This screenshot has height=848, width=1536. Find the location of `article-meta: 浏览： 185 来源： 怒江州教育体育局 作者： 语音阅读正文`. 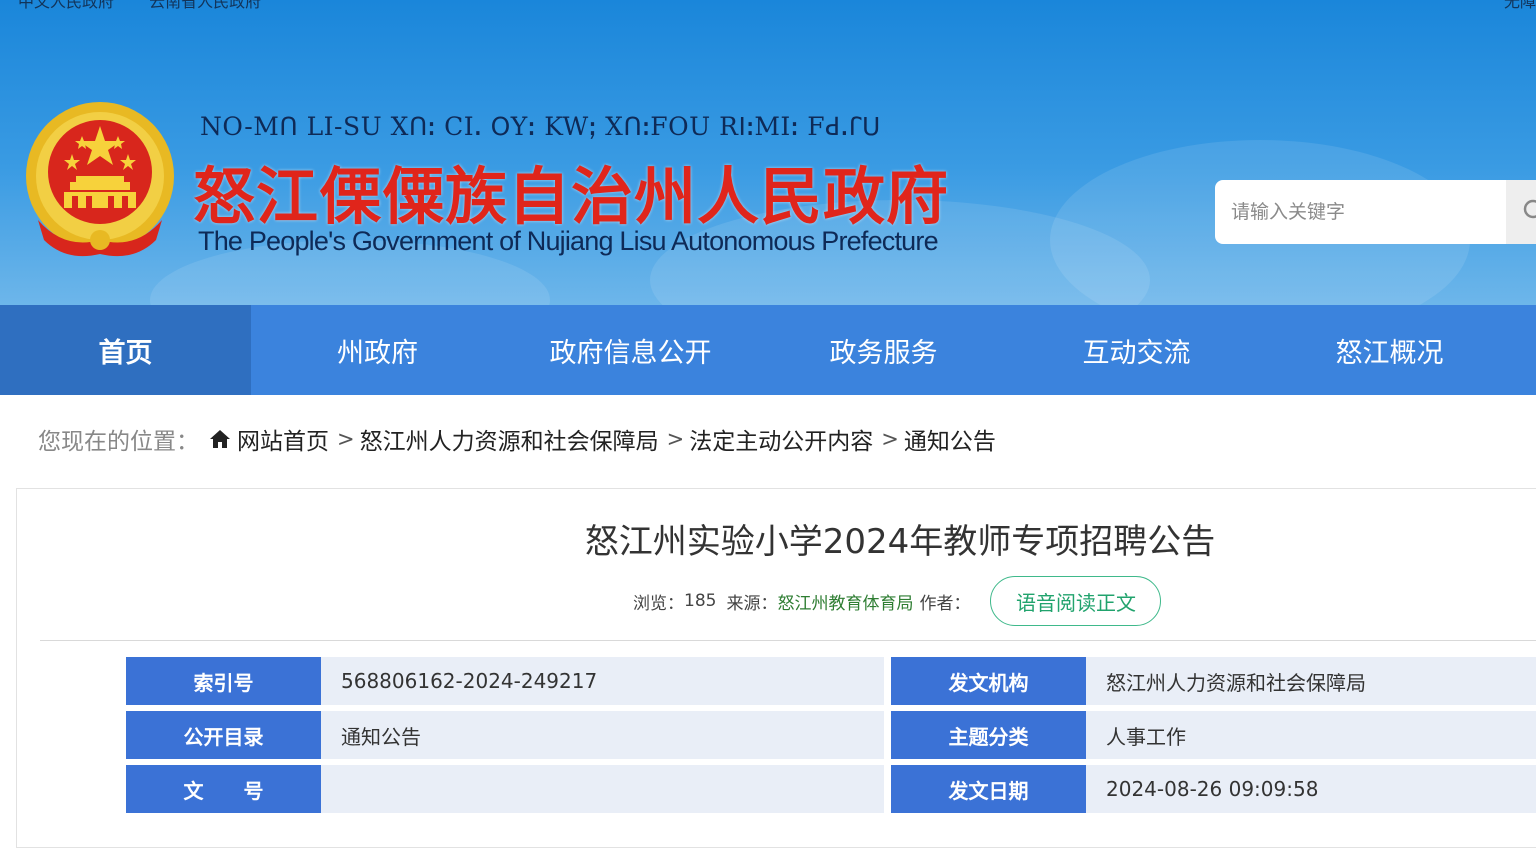

article-meta: 浏览： 185 来源： 怒江州教育体育局 作者： 语音阅读正文 is located at coordinates (897, 601).